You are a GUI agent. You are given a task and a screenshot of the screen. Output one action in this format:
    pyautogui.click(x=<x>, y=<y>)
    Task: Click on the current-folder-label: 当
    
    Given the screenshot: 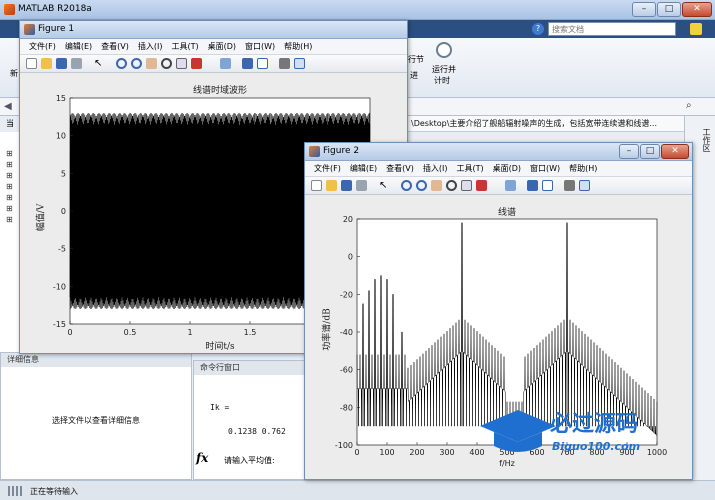 What is the action you would take?
    pyautogui.click(x=10, y=123)
    